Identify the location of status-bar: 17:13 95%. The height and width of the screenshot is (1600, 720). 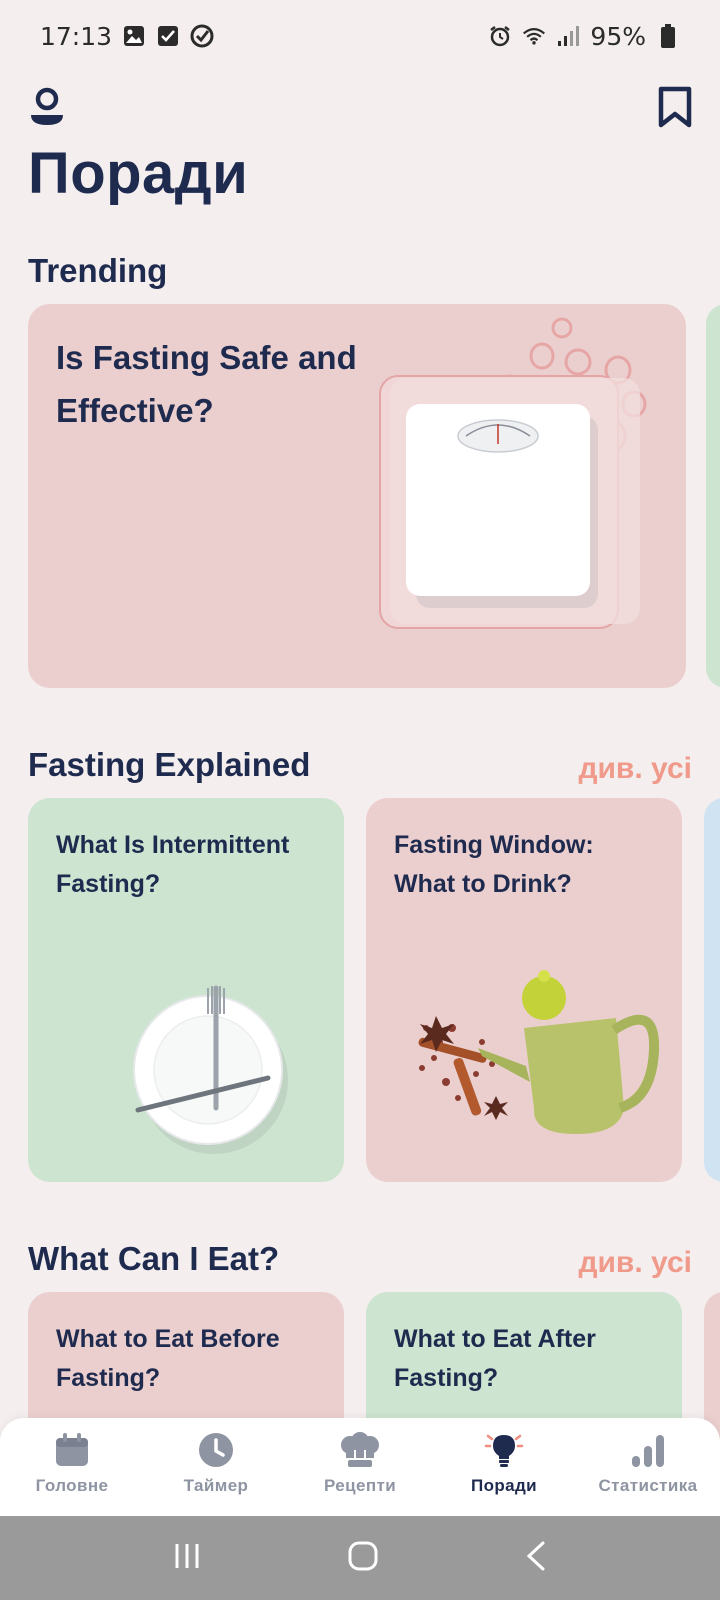
(360, 36).